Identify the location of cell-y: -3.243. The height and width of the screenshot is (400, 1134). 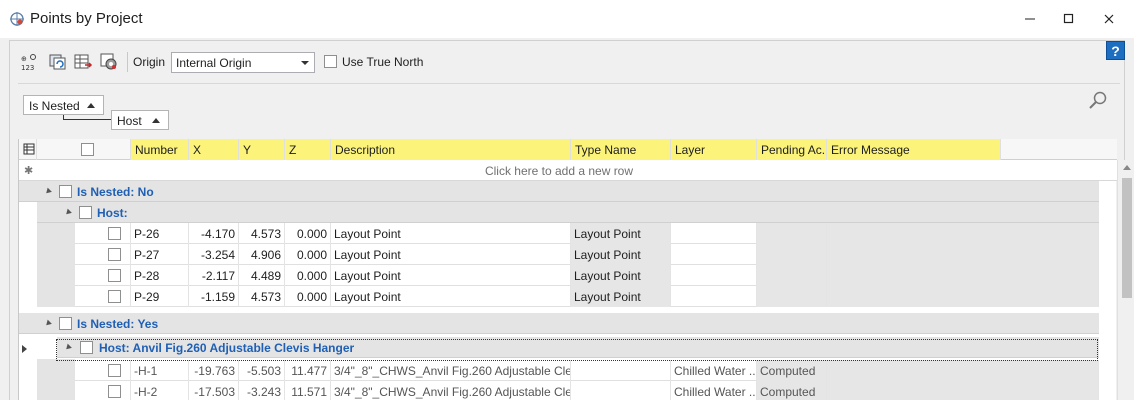
(262, 390).